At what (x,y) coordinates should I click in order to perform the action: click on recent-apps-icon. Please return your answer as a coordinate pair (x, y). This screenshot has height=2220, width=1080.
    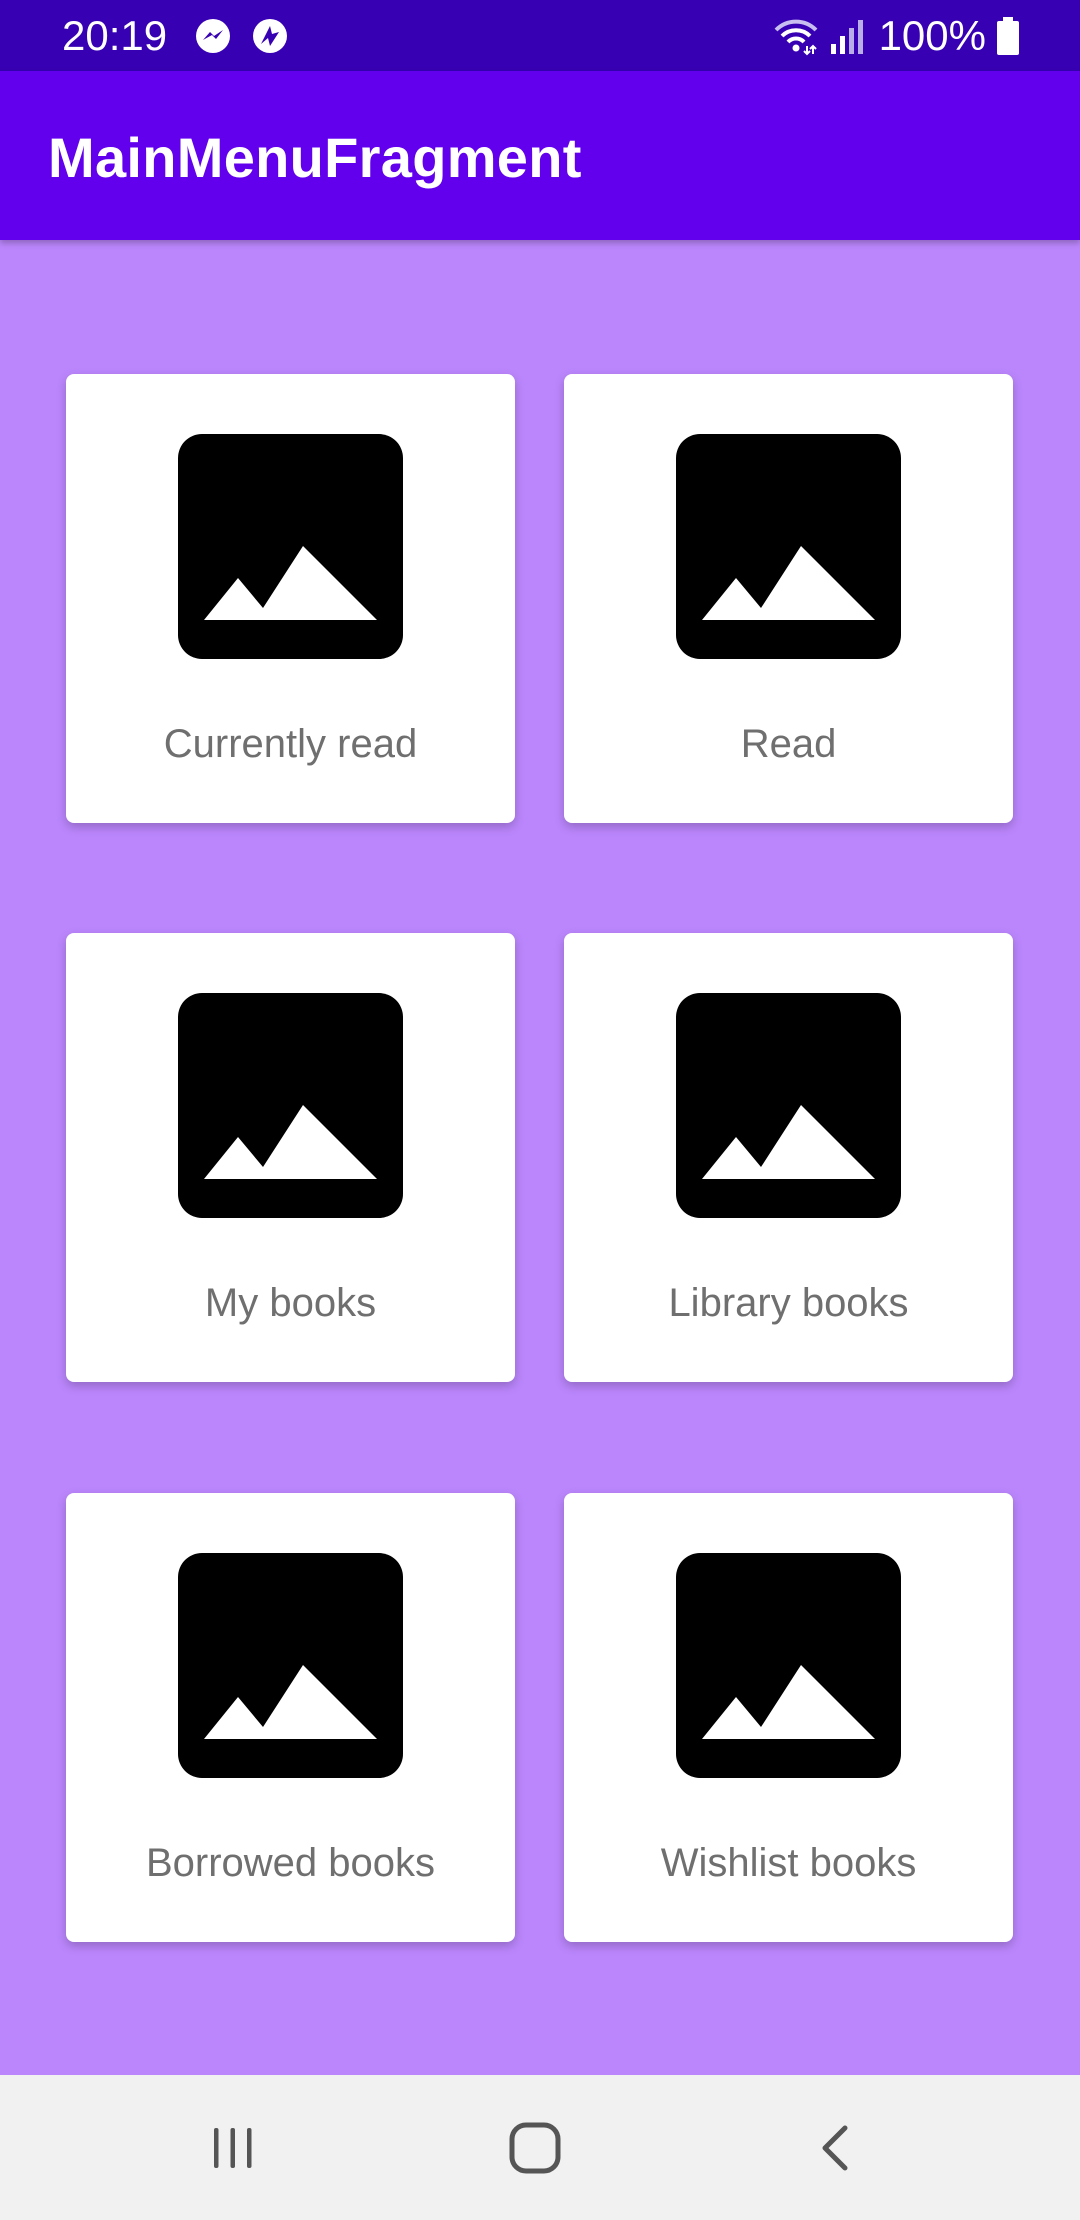
    Looking at the image, I should click on (233, 2148).